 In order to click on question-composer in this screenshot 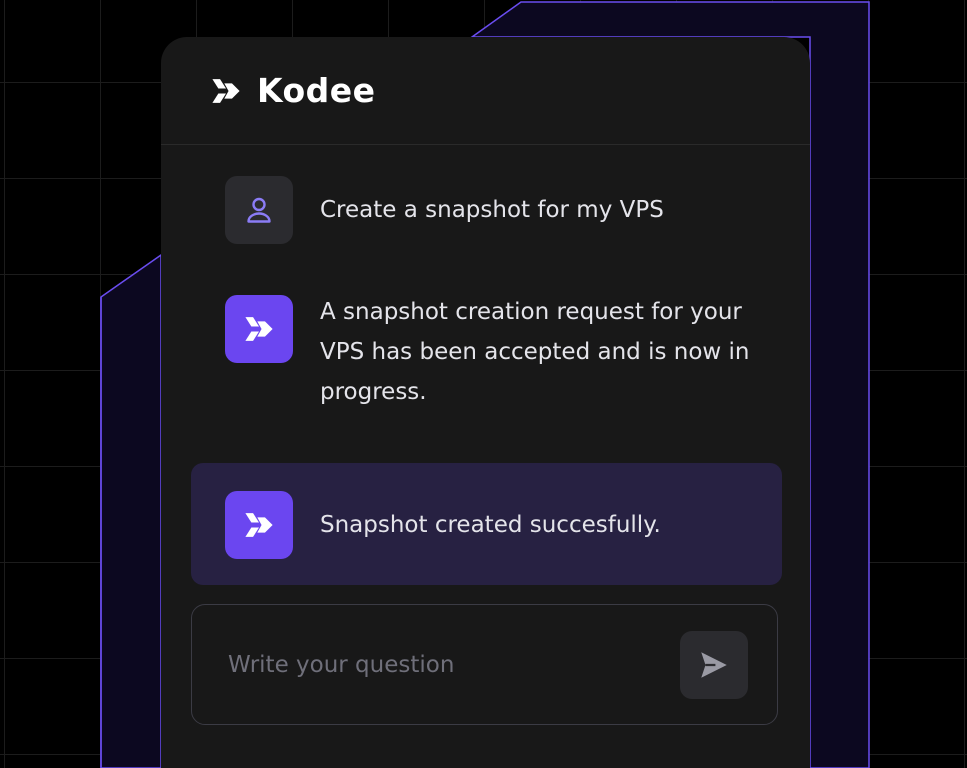, I will do `click(484, 664)`.